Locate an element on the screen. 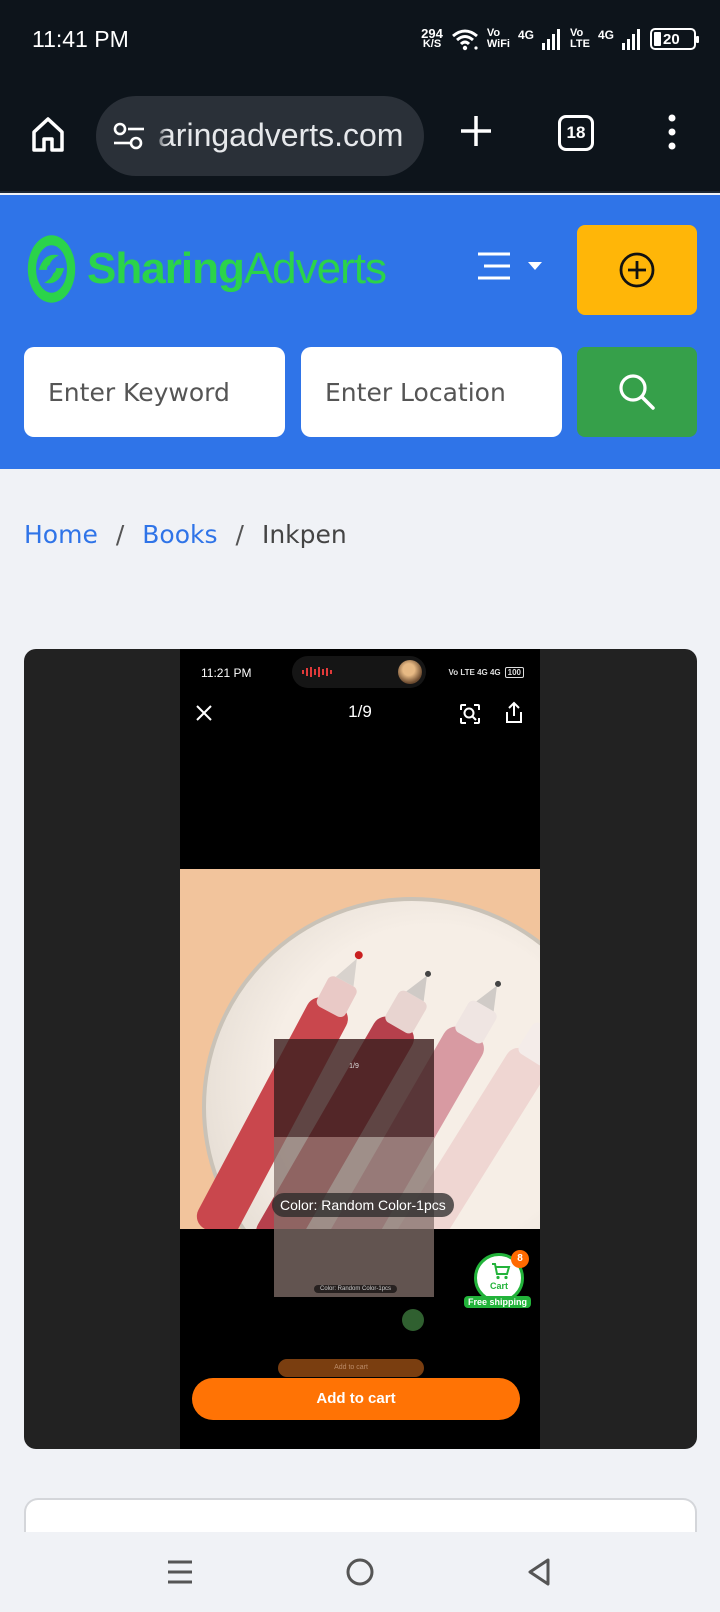 The height and width of the screenshot is (1612, 720). url-fade is located at coordinates (160, 136).